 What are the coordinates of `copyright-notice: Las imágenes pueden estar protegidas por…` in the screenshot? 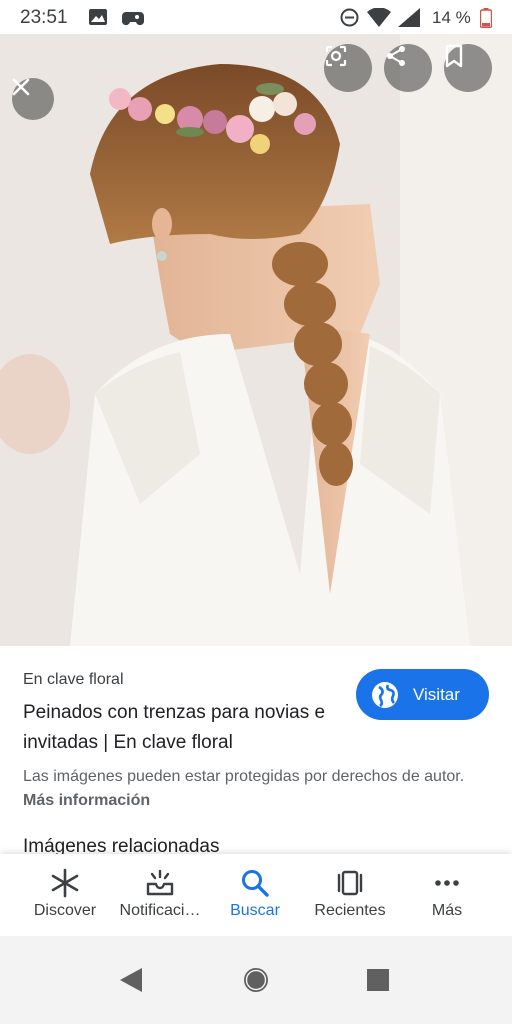 It's located at (258, 789).